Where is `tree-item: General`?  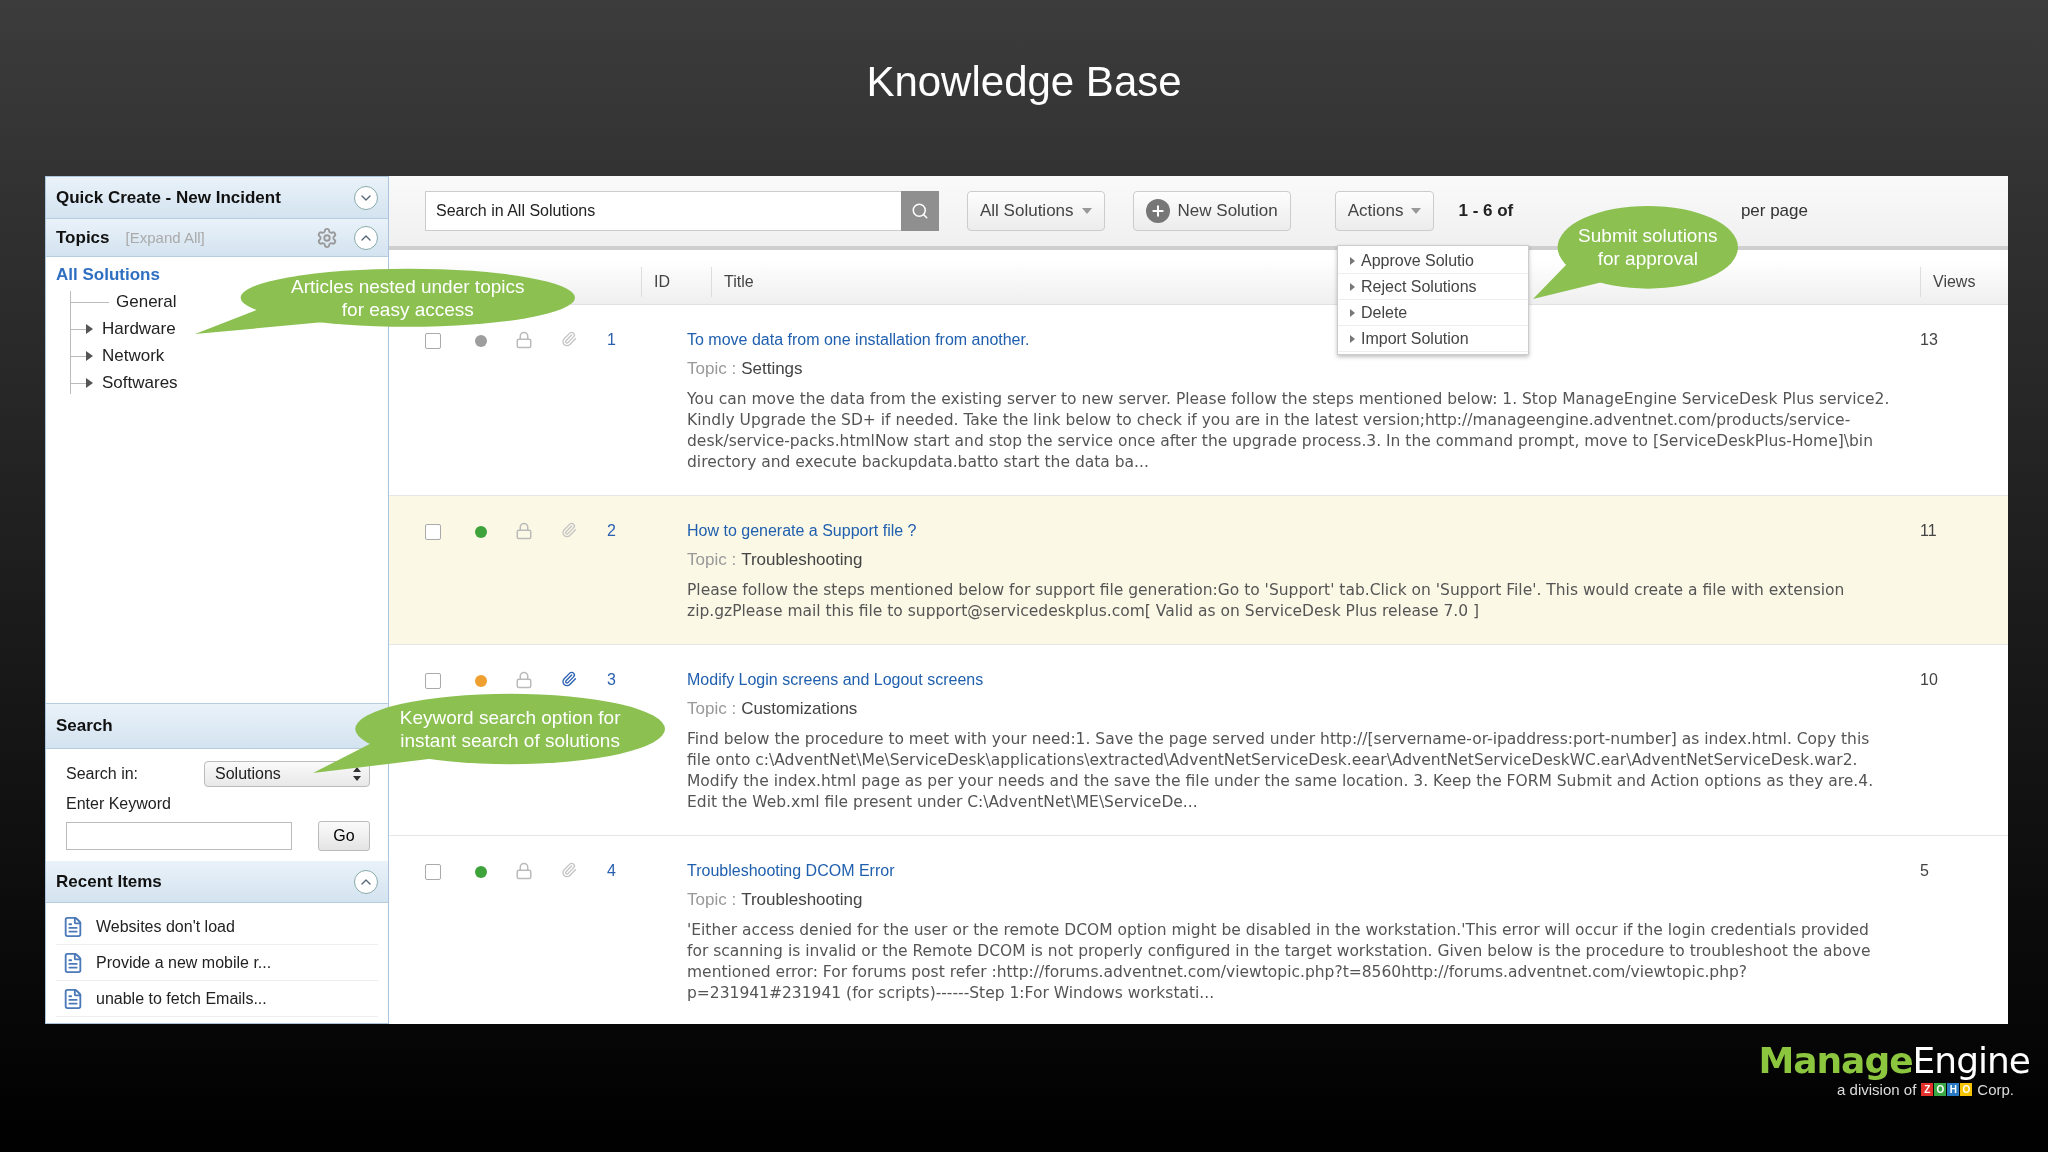
tree-item: General is located at coordinates (146, 302).